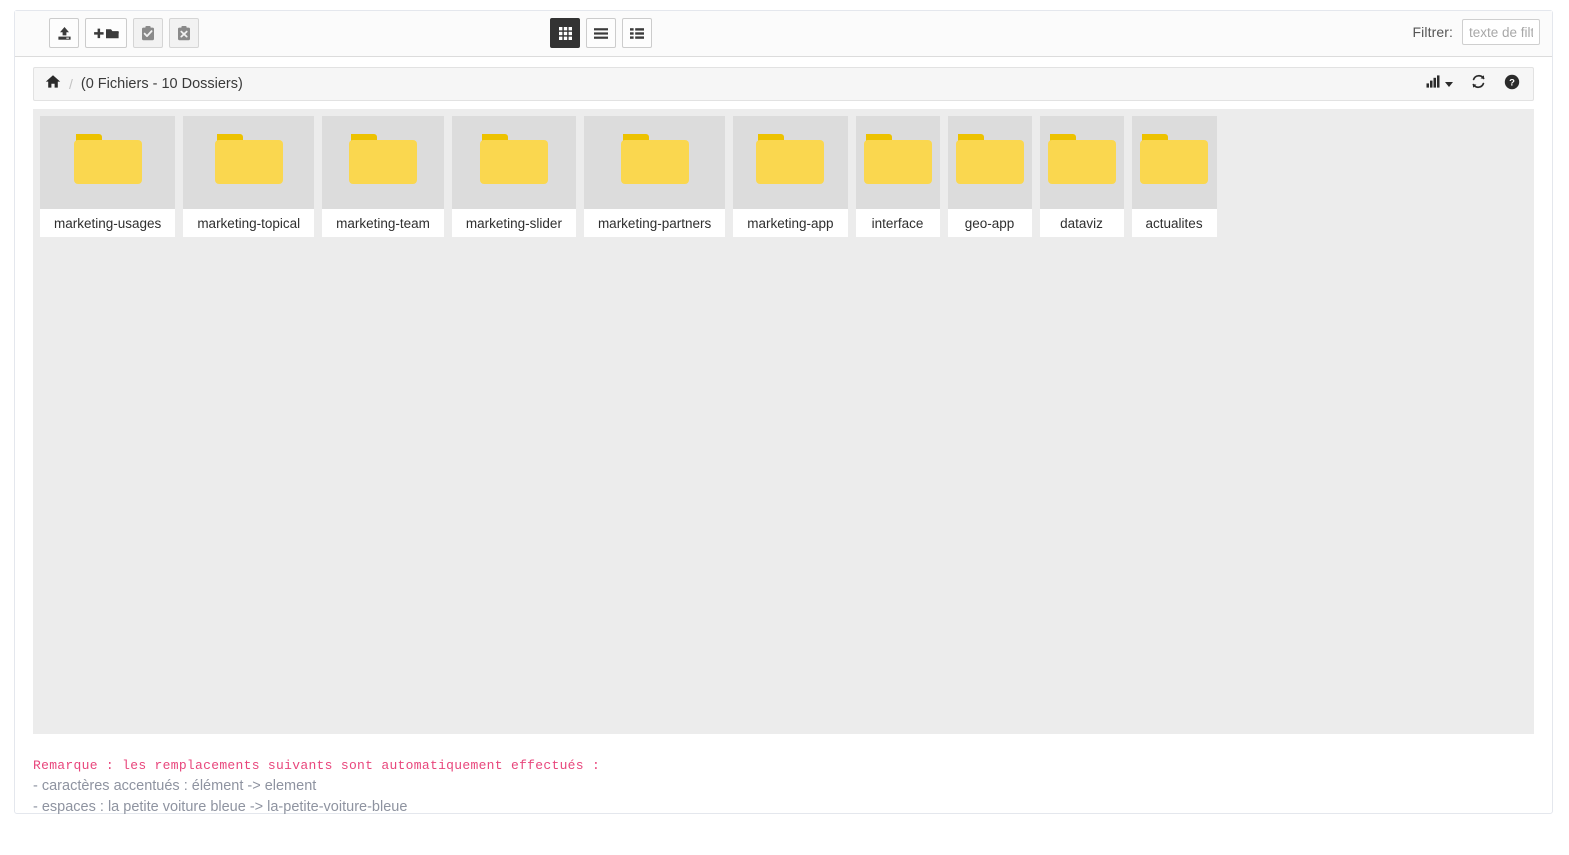 The width and height of the screenshot is (1569, 855). I want to click on folder-tile: marketing-partners, so click(654, 176).